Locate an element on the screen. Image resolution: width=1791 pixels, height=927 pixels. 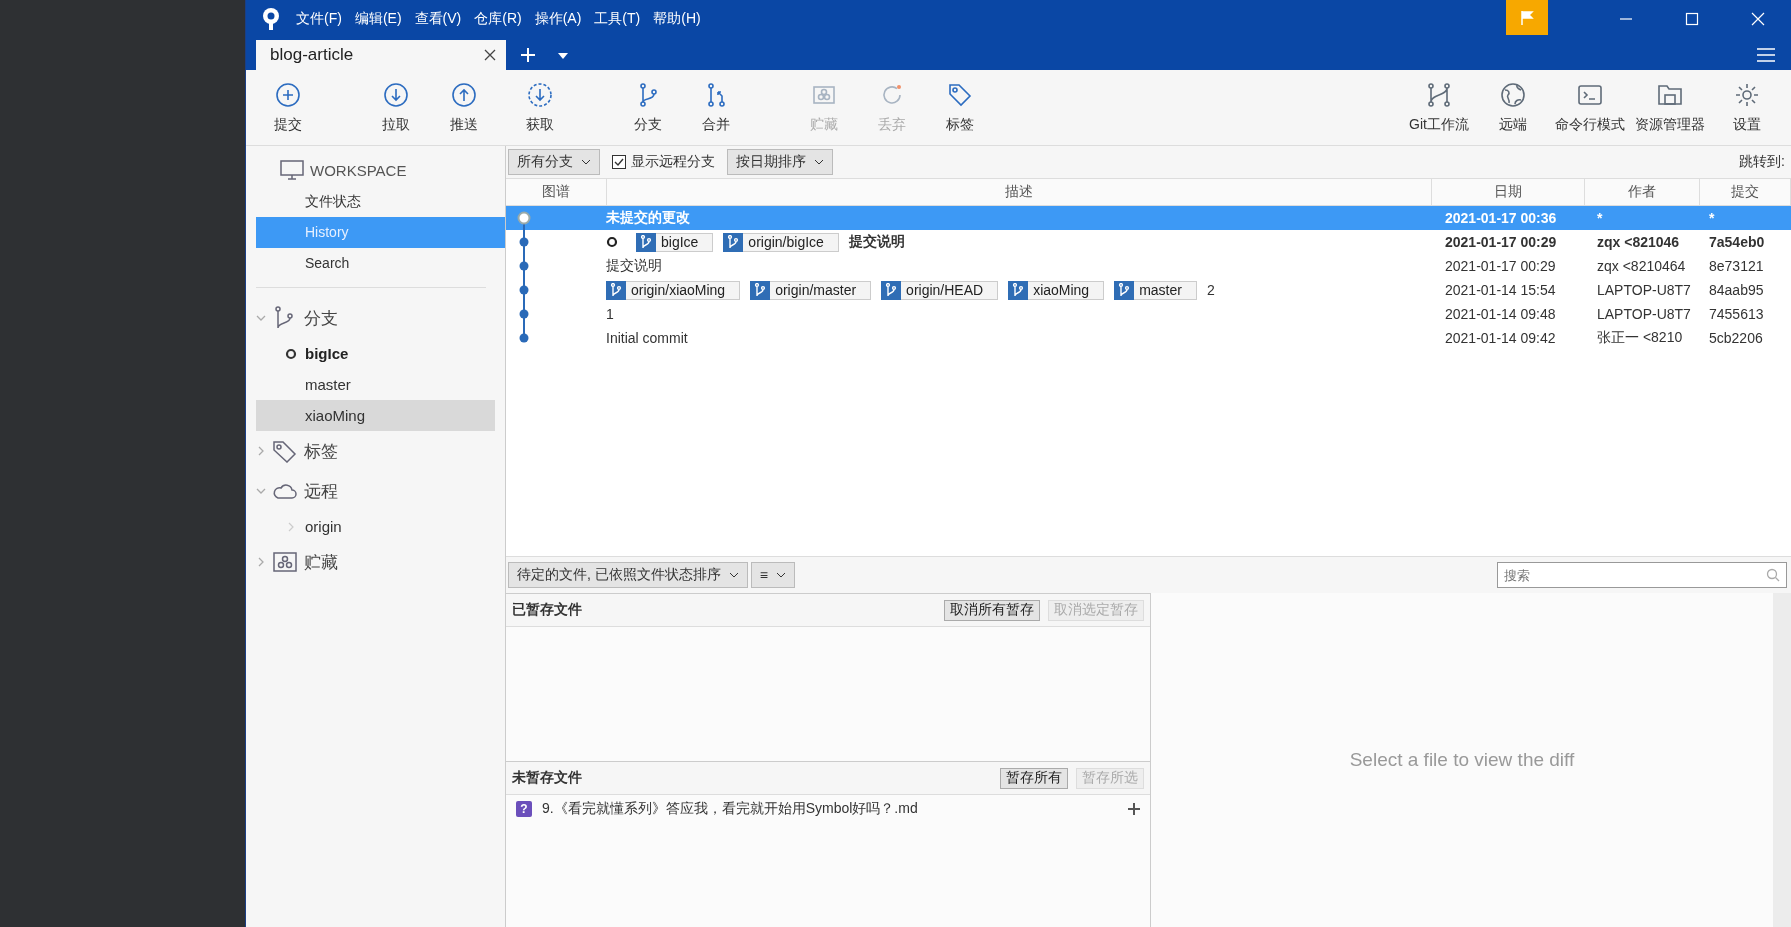
jump-label: 跳转到: is located at coordinates (1762, 162).